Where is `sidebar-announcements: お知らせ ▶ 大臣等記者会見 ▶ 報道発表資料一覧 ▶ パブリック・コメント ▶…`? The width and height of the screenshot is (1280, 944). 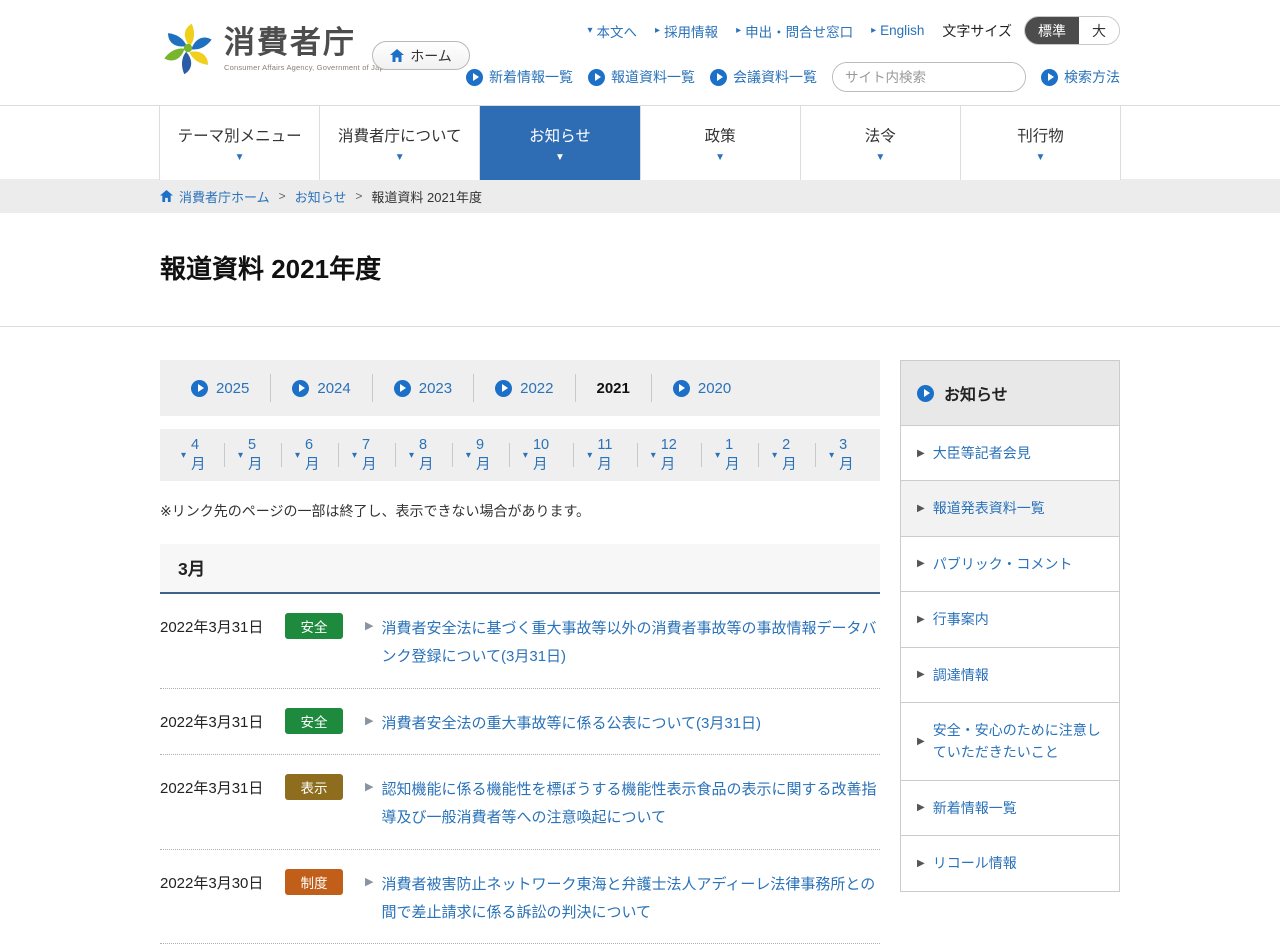 sidebar-announcements: お知らせ ▶ 大臣等記者会見 ▶ 報道発表資料一覧 ▶ パブリック・コメント ▶… is located at coordinates (1010, 626).